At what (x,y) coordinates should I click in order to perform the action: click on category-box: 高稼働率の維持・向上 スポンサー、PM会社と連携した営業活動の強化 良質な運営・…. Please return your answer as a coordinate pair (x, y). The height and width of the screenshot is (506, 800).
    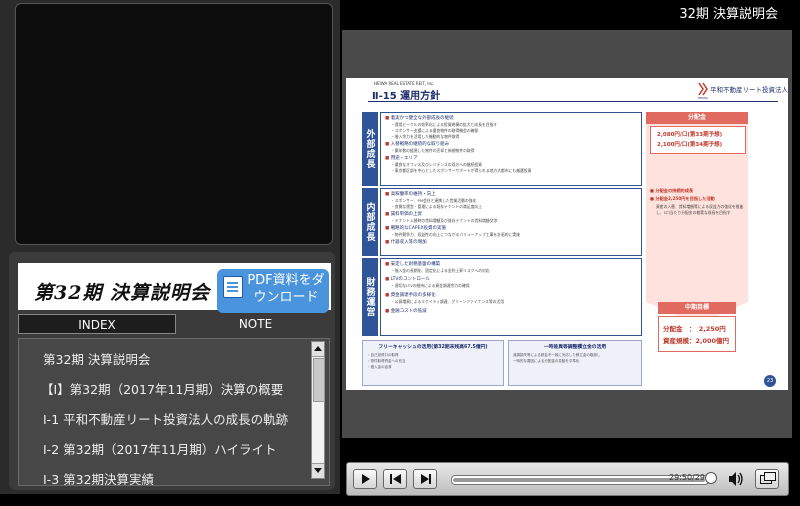
    Looking at the image, I should click on (511, 222).